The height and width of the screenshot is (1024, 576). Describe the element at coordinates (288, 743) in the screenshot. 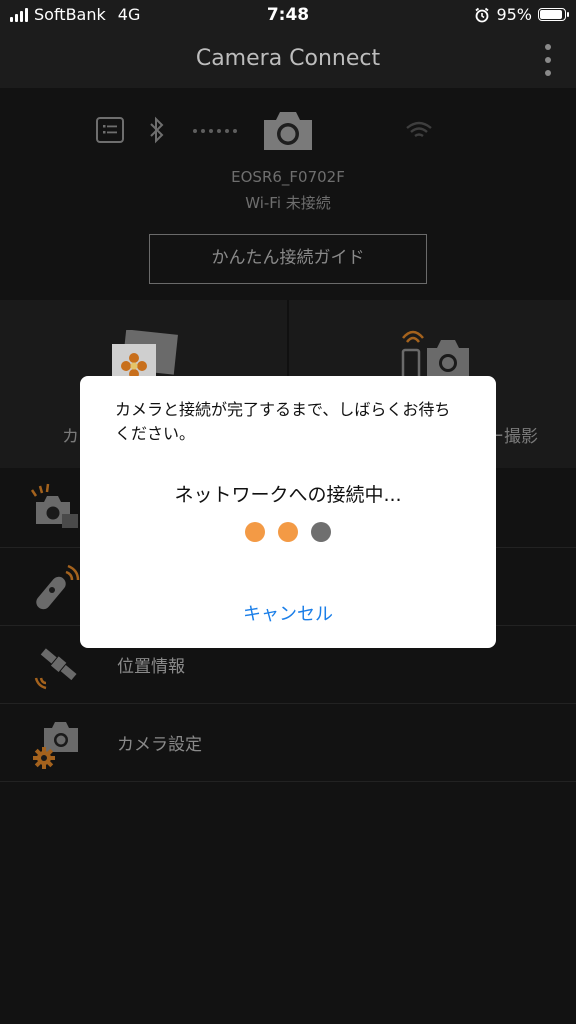

I see `list-item-camera-settings: カメラ設定` at that location.